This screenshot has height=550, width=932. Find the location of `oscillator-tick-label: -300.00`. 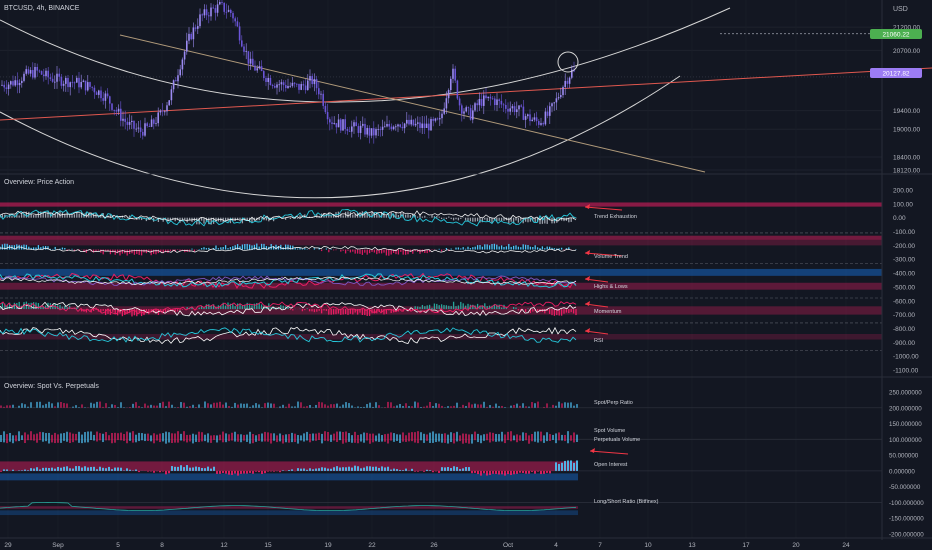

oscillator-tick-label: -300.00 is located at coordinates (904, 260).